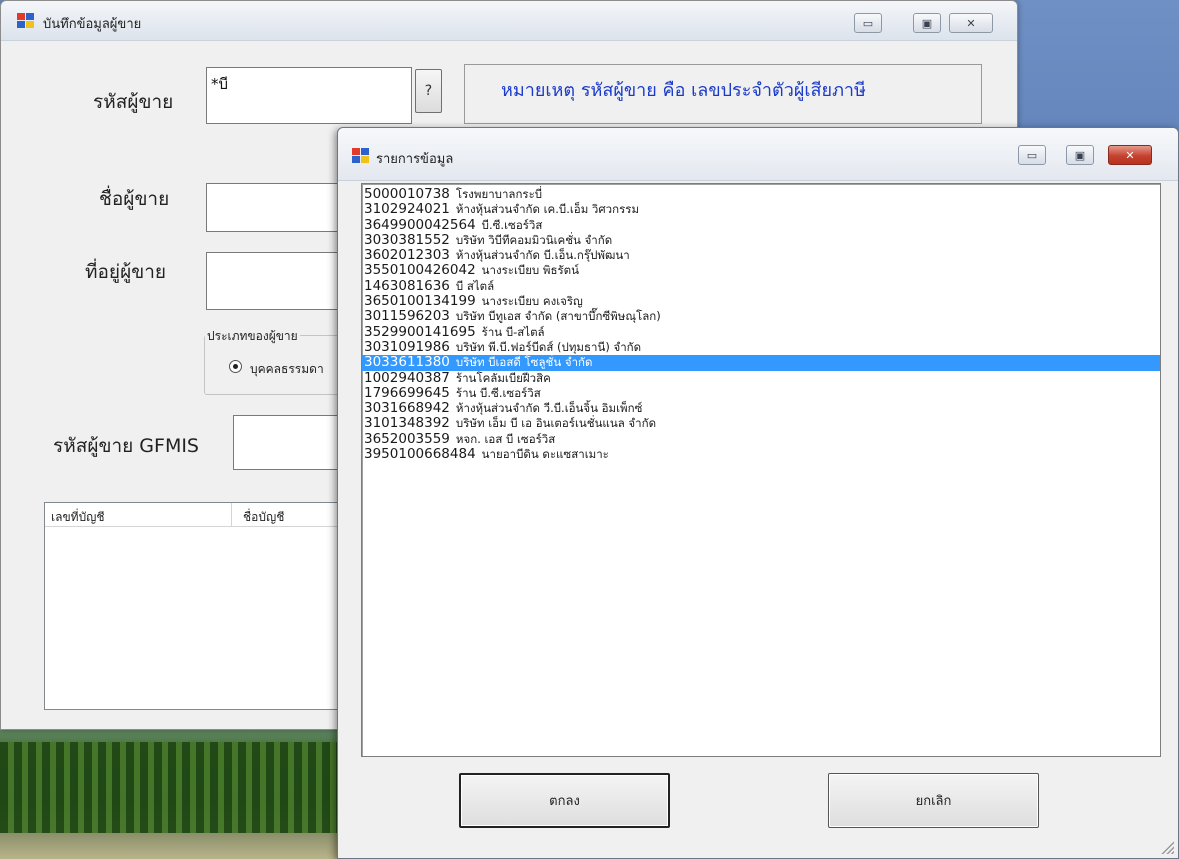 The height and width of the screenshot is (859, 1179). What do you see at coordinates (761, 438) in the screenshot?
I see `list-item: 3652003559 หจก. เอส บี เซอร์วิส` at bounding box center [761, 438].